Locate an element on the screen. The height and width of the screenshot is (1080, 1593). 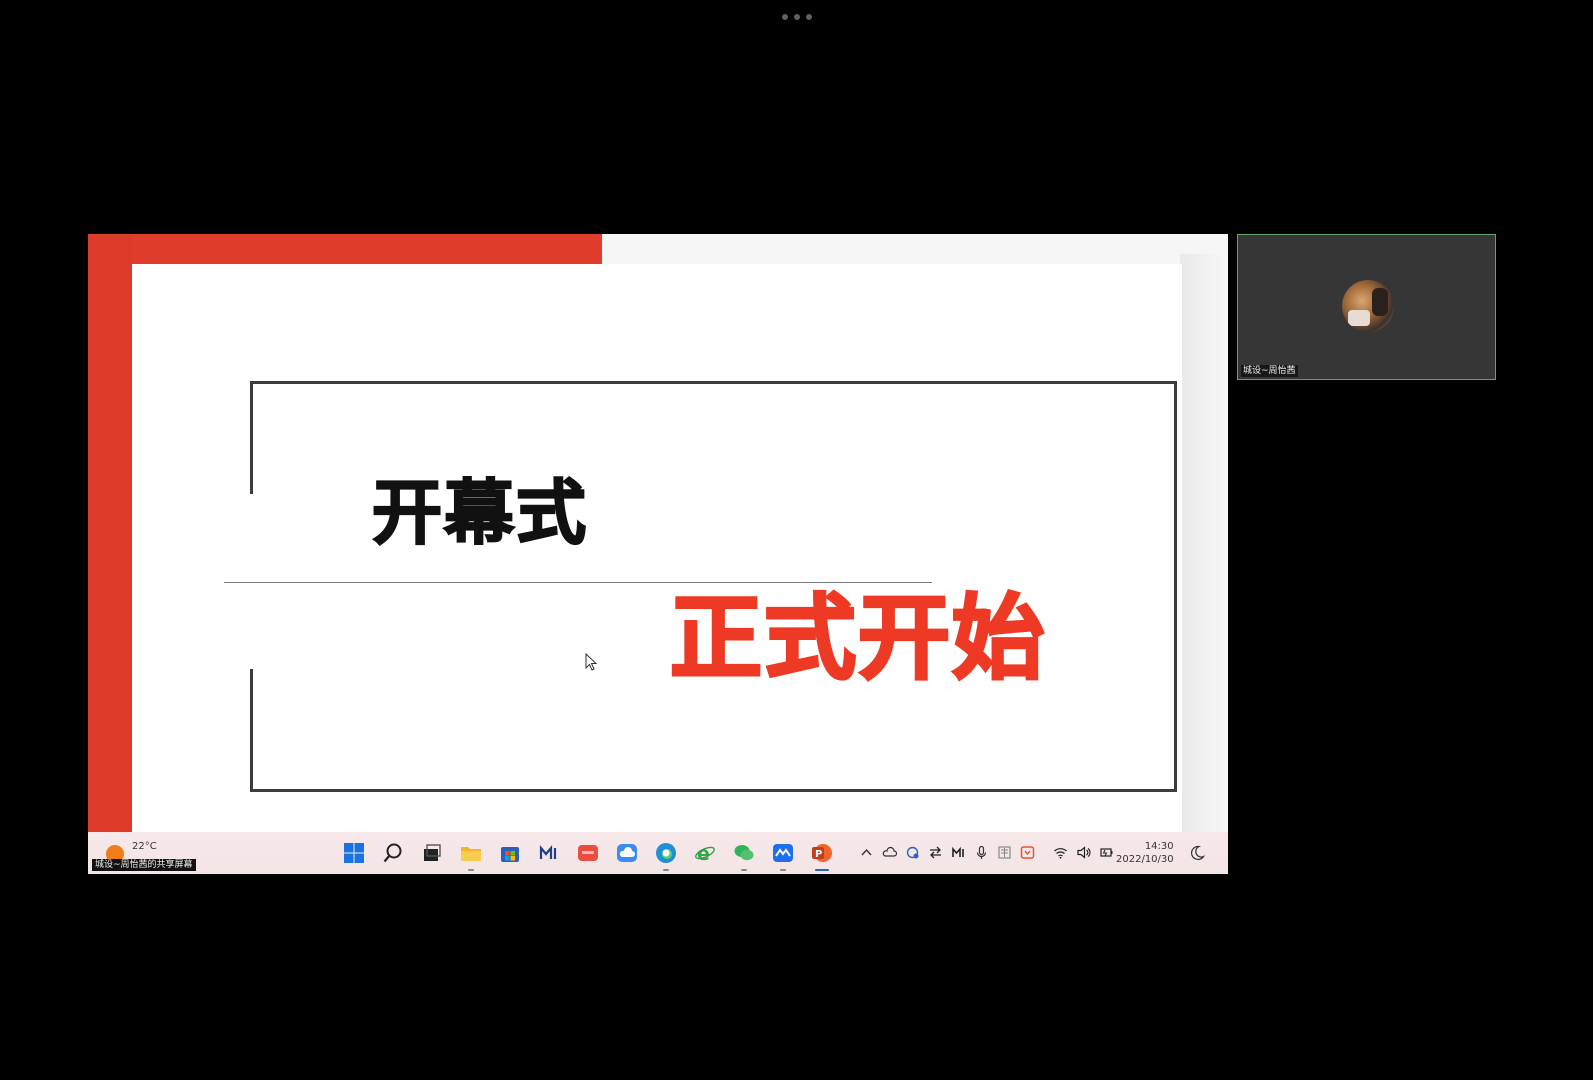
tray-m-app is located at coordinates (958, 852).